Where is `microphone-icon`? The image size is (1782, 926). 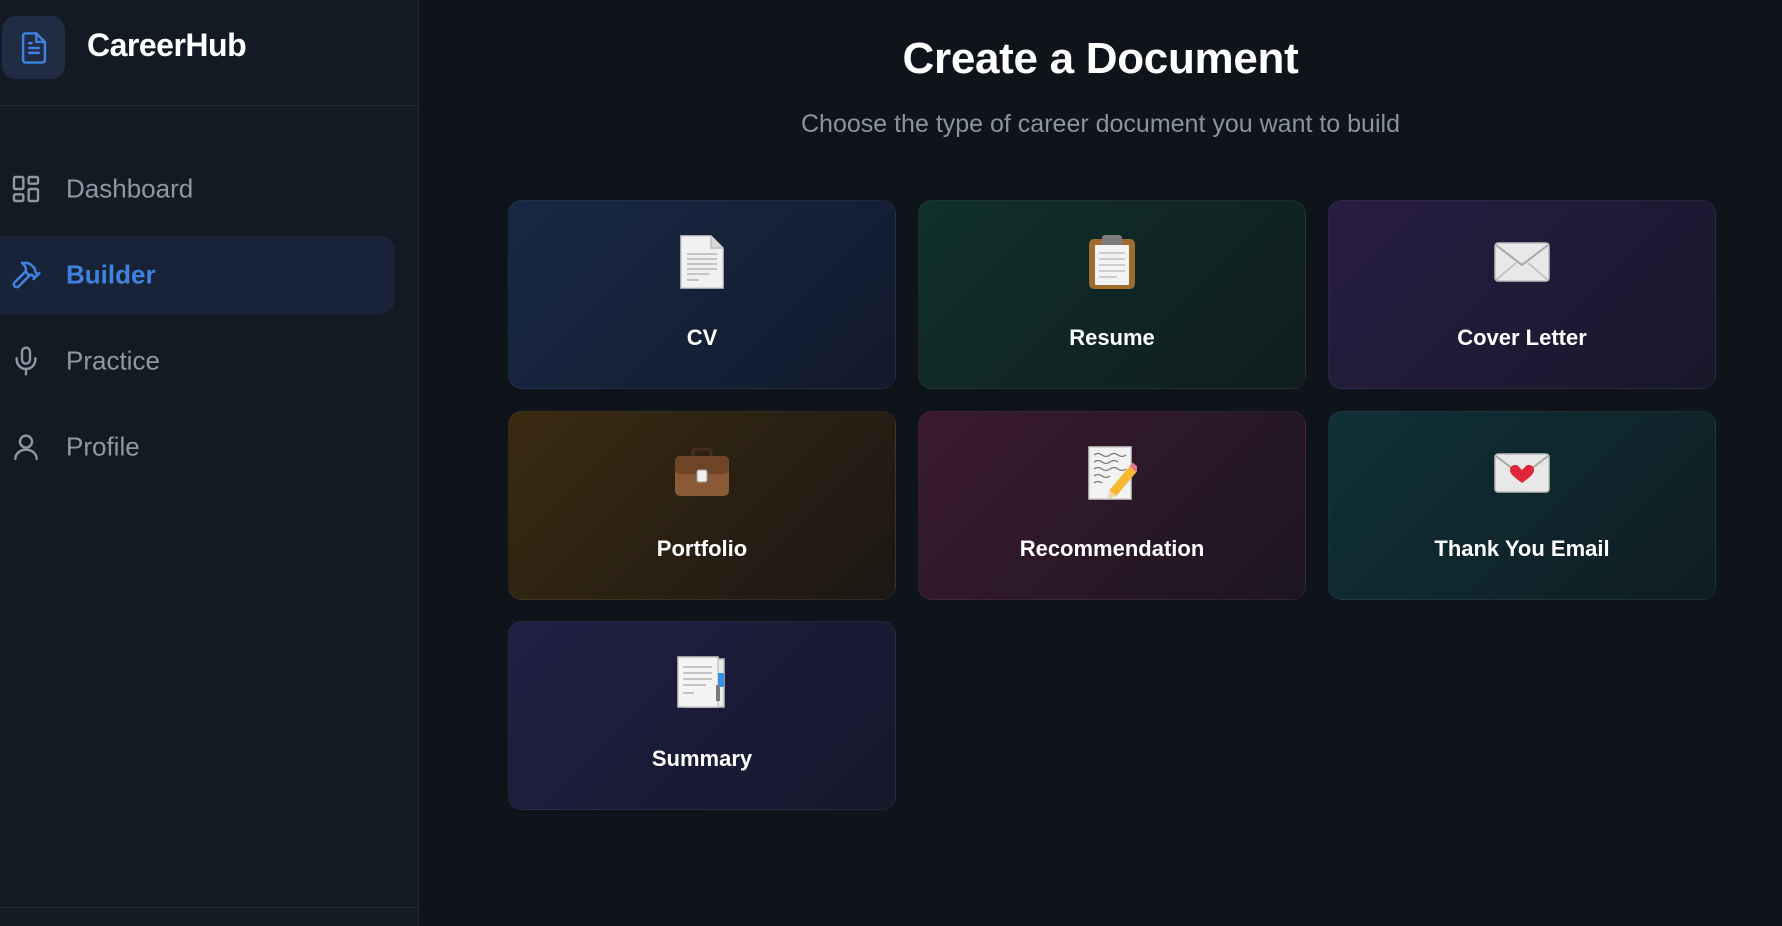
microphone-icon is located at coordinates (26, 361).